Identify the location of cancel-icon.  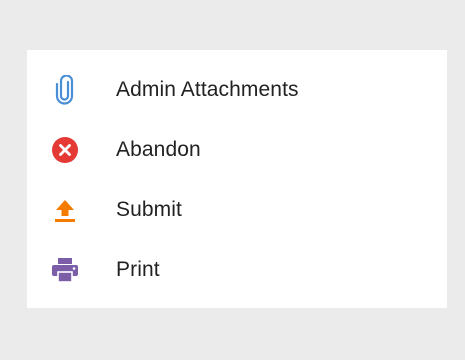
(65, 150).